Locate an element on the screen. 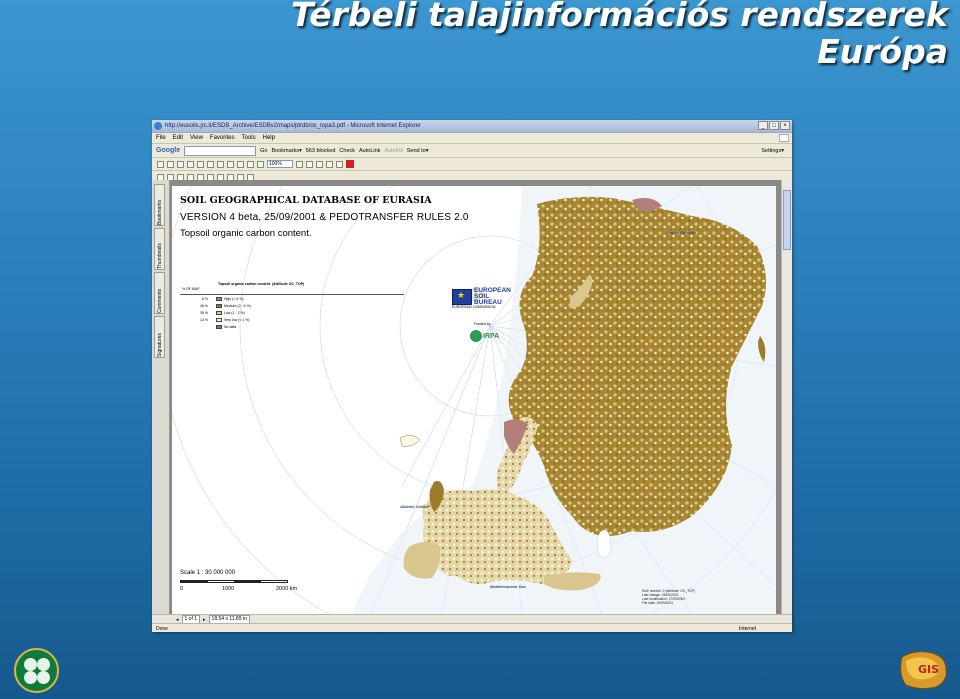 The image size is (960, 699). tab-signatures: Signatures is located at coordinates (159, 337).